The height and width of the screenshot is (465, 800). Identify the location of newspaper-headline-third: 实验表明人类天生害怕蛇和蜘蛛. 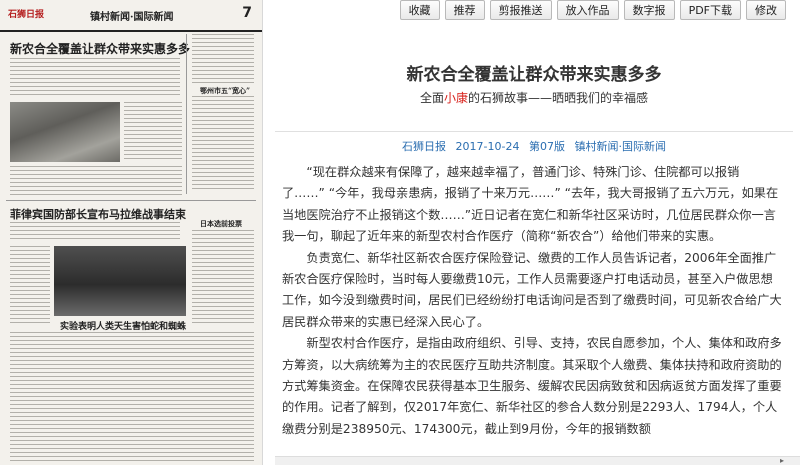
(123, 325).